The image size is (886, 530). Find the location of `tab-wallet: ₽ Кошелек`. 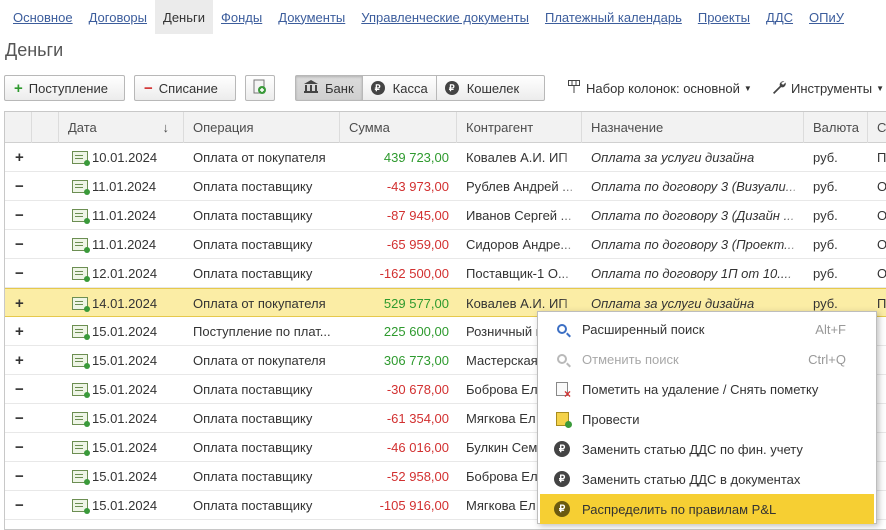

tab-wallet: ₽ Кошелек is located at coordinates (490, 88).